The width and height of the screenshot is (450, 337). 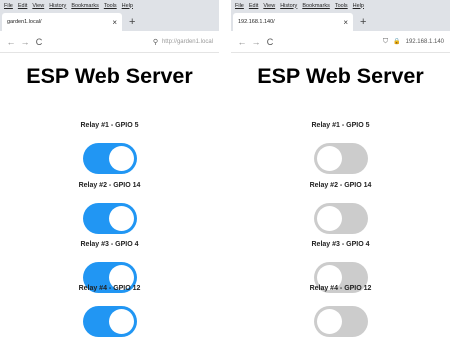 I want to click on tab-bar: garden1.local/ × +, so click(x=109, y=21).